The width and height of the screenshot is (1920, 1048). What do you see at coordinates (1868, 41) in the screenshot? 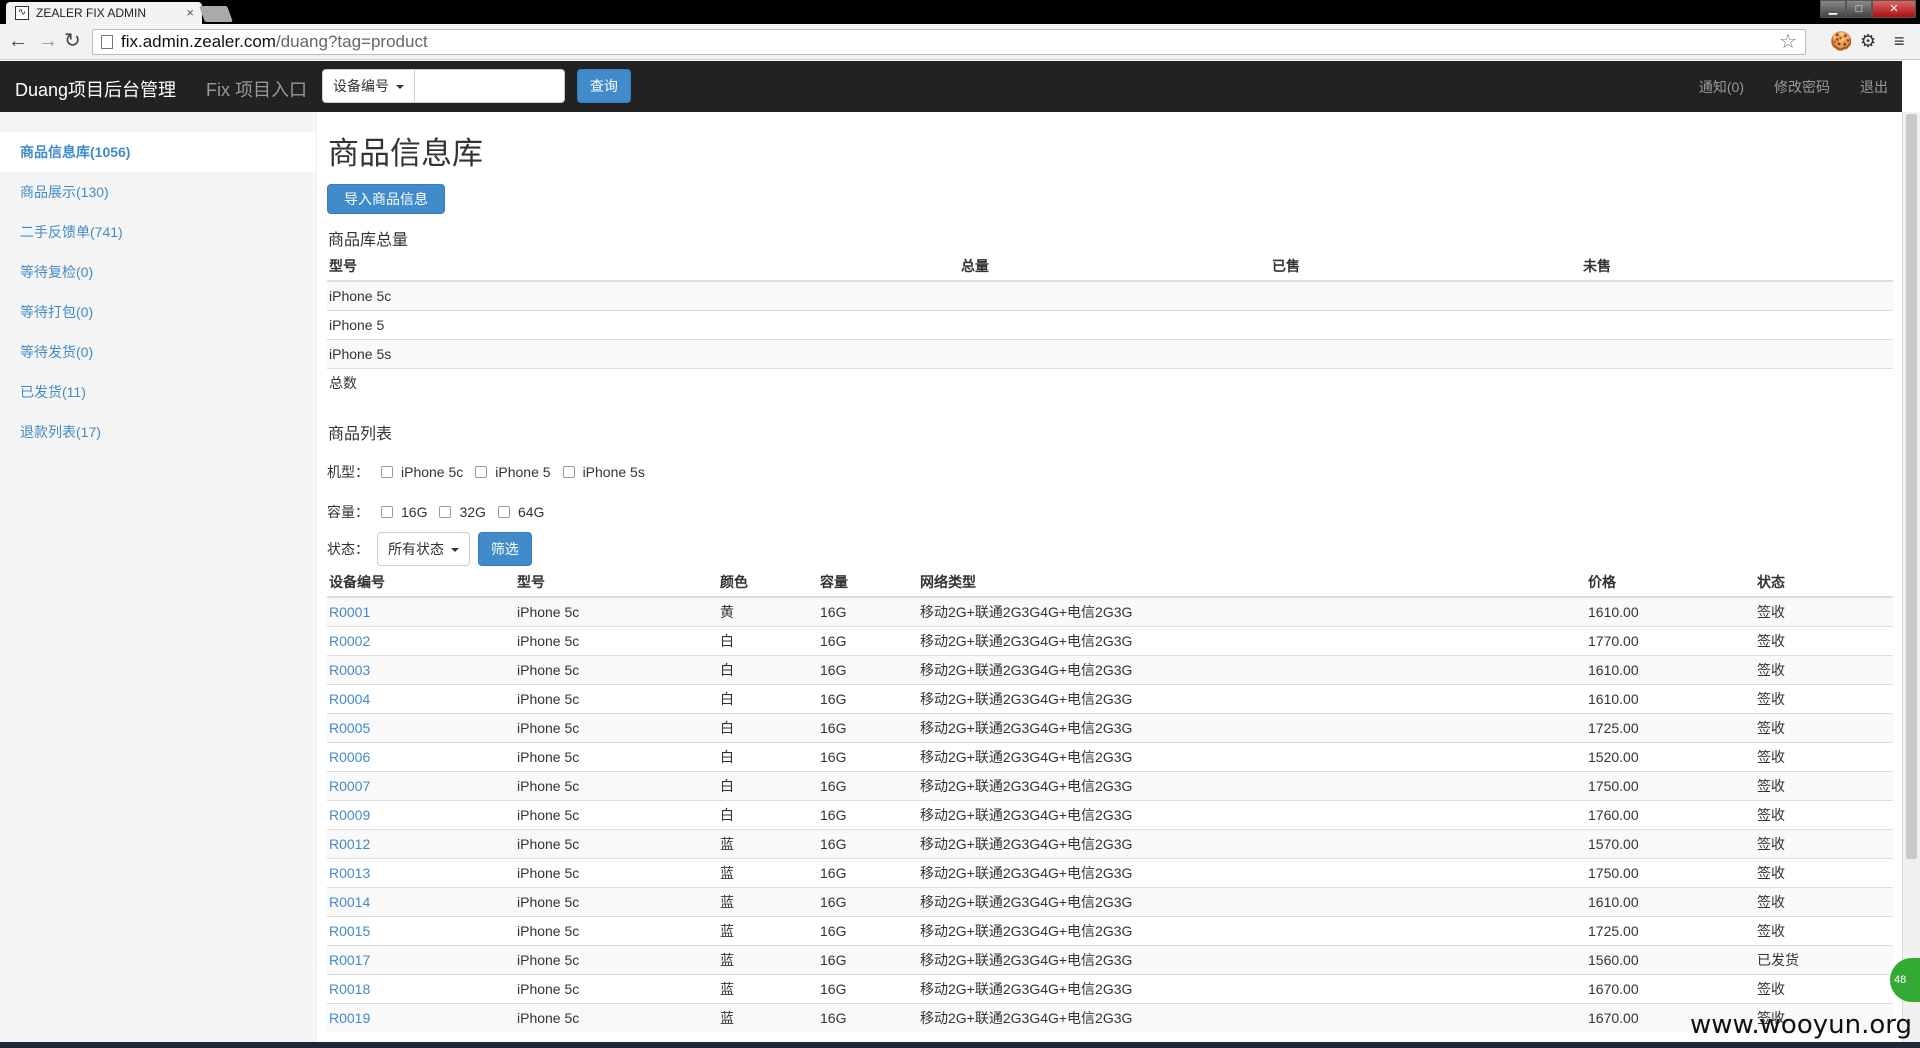
I see `settings-gear-icon: ⚙` at bounding box center [1868, 41].